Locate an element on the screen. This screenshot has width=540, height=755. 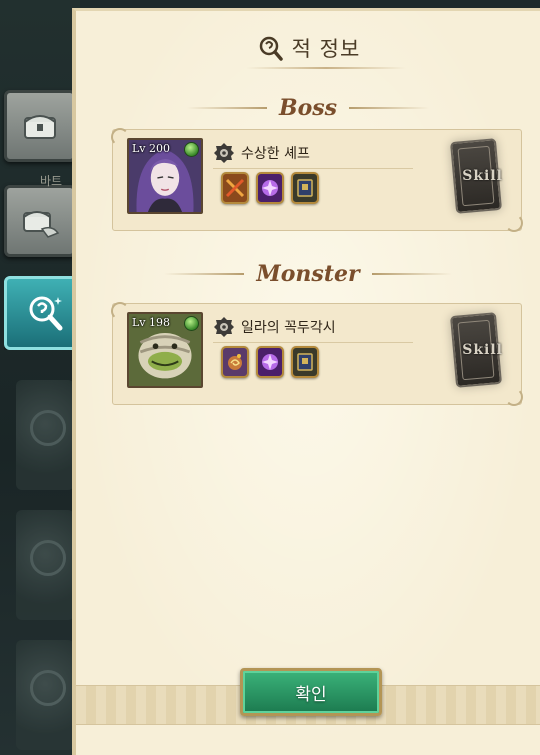
monster-section-title: Monster is located at coordinates (308, 274).